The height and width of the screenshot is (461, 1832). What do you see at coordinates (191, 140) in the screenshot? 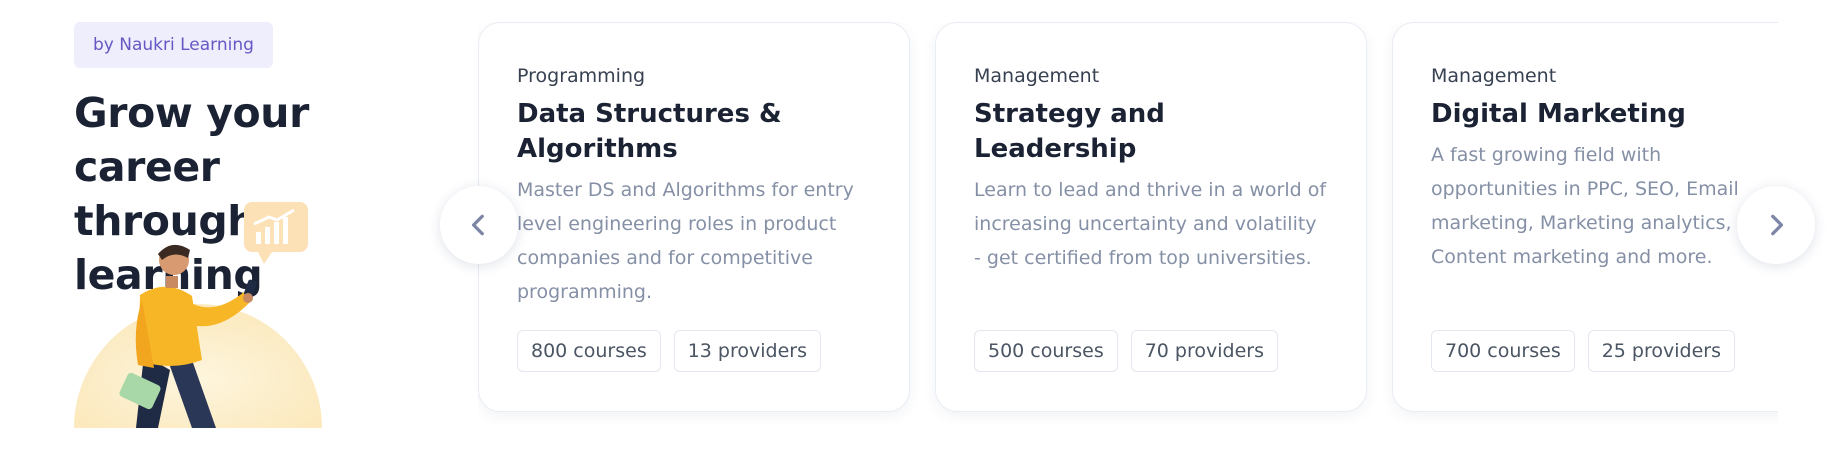
I see `headline-line-1: Grow your career` at bounding box center [191, 140].